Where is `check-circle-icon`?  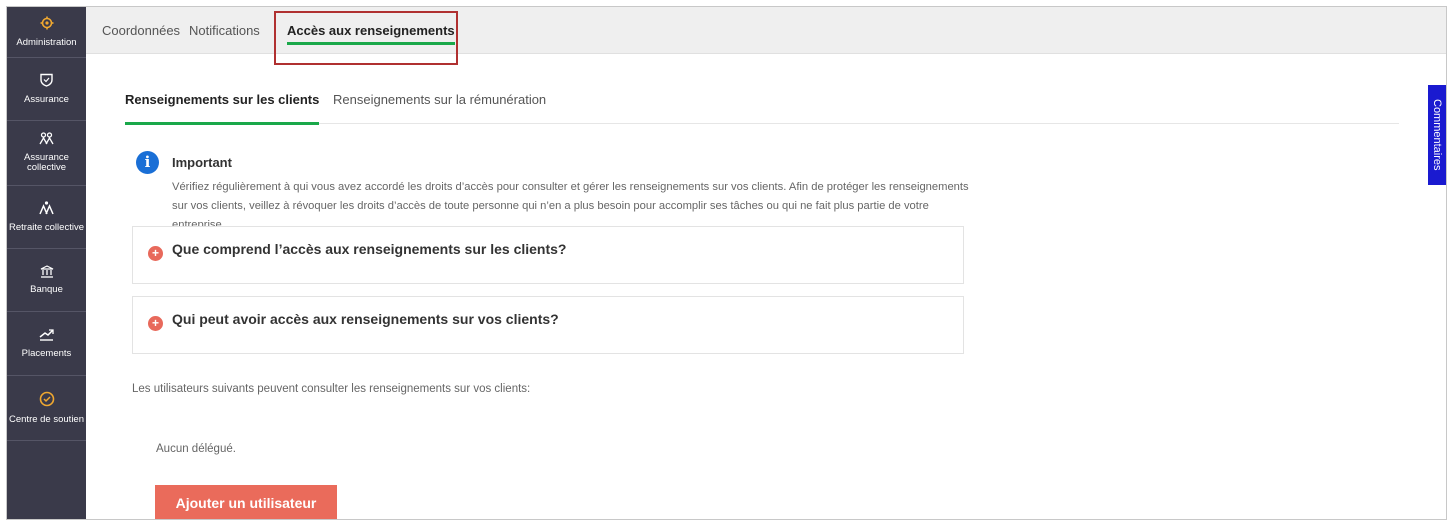
check-circle-icon is located at coordinates (47, 400).